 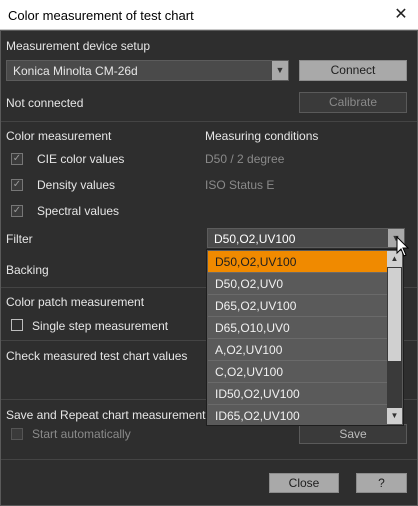 What do you see at coordinates (245, 159) in the screenshot?
I see `condition-illuminant: D50 / 2 degree` at bounding box center [245, 159].